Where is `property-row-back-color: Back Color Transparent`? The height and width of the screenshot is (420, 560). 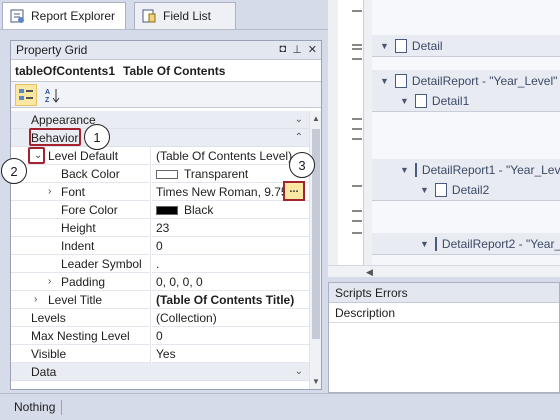
property-row-back-color: Back Color Transparent is located at coordinates (160, 174).